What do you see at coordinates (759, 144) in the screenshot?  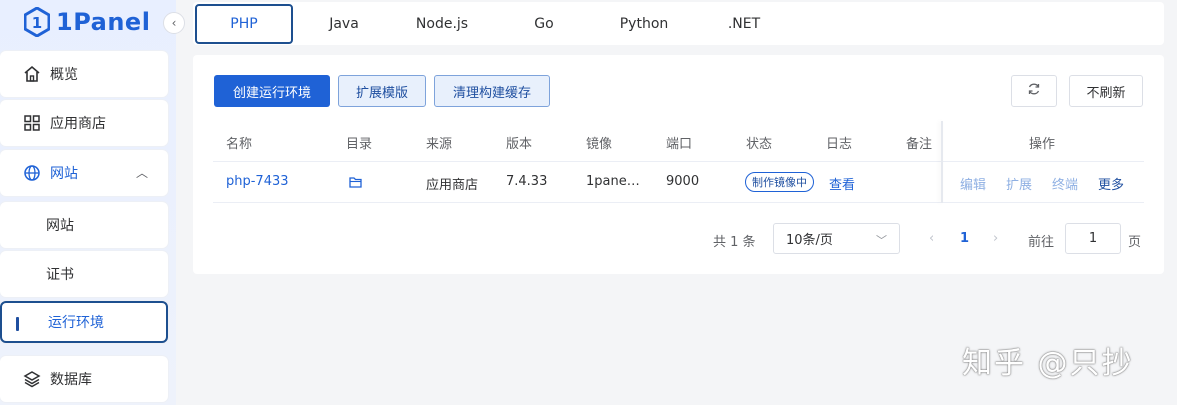 I see `column-header: 状态` at bounding box center [759, 144].